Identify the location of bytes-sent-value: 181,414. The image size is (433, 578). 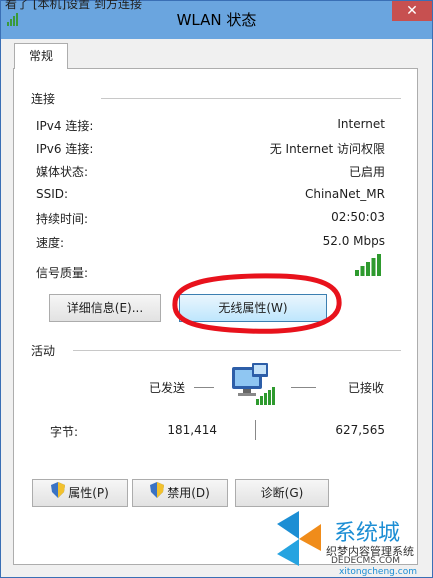
(192, 430).